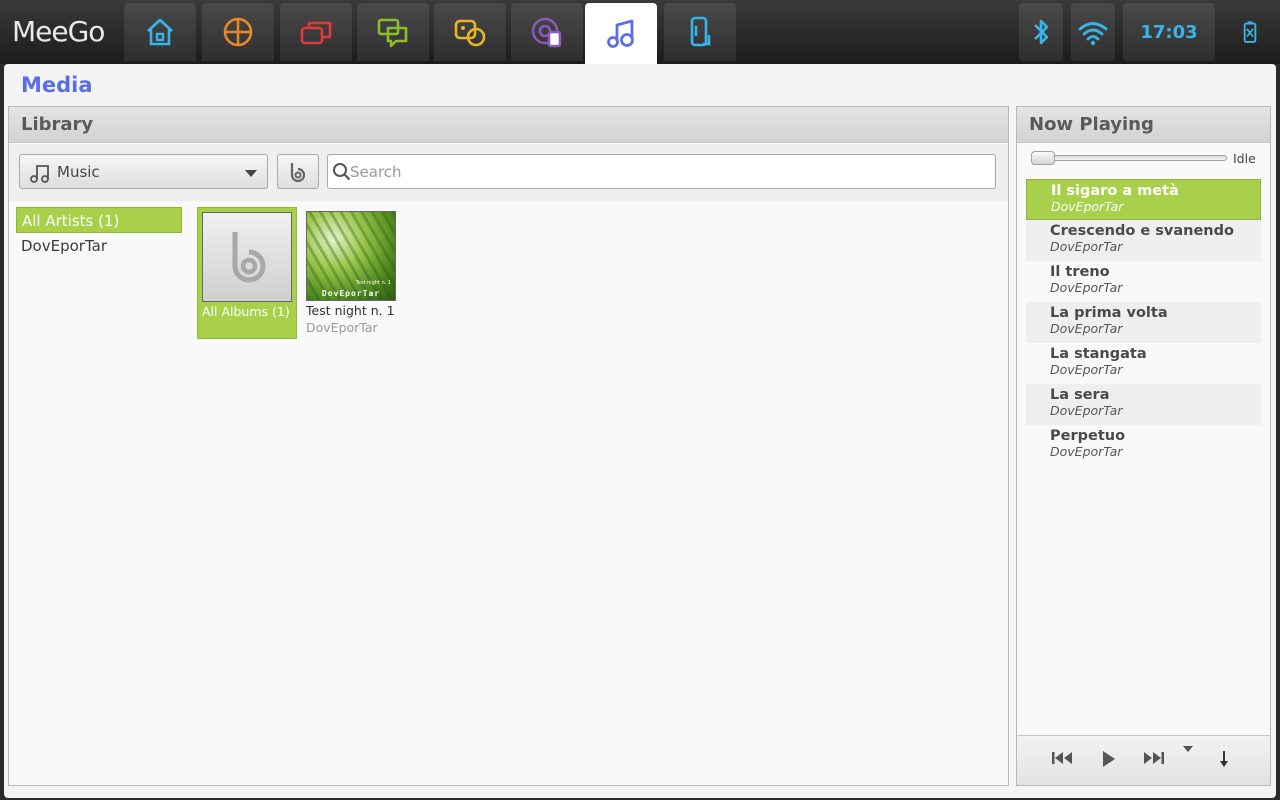 The width and height of the screenshot is (1280, 800). What do you see at coordinates (508, 125) in the screenshot?
I see `library-header: Library` at bounding box center [508, 125].